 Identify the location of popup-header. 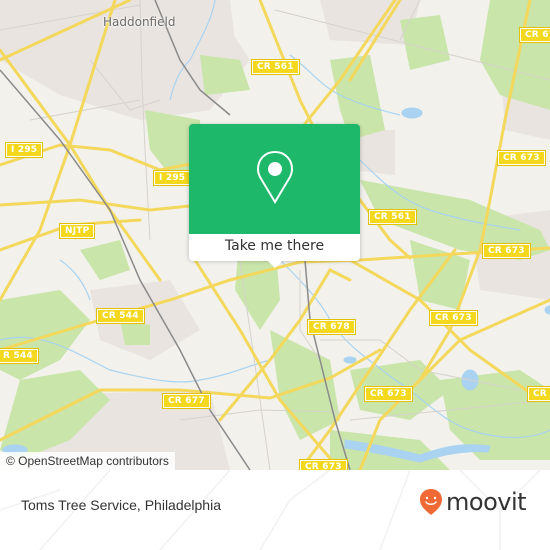
(274, 179).